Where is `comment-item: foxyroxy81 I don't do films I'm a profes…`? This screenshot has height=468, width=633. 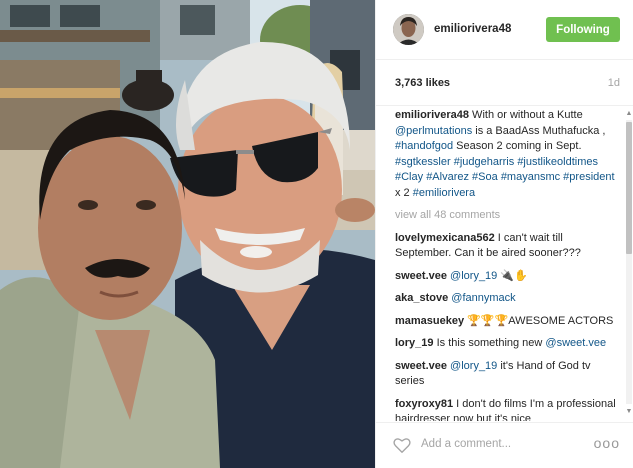
comment-item: foxyroxy81 I don't do films I'm a profes… is located at coordinates (506, 409).